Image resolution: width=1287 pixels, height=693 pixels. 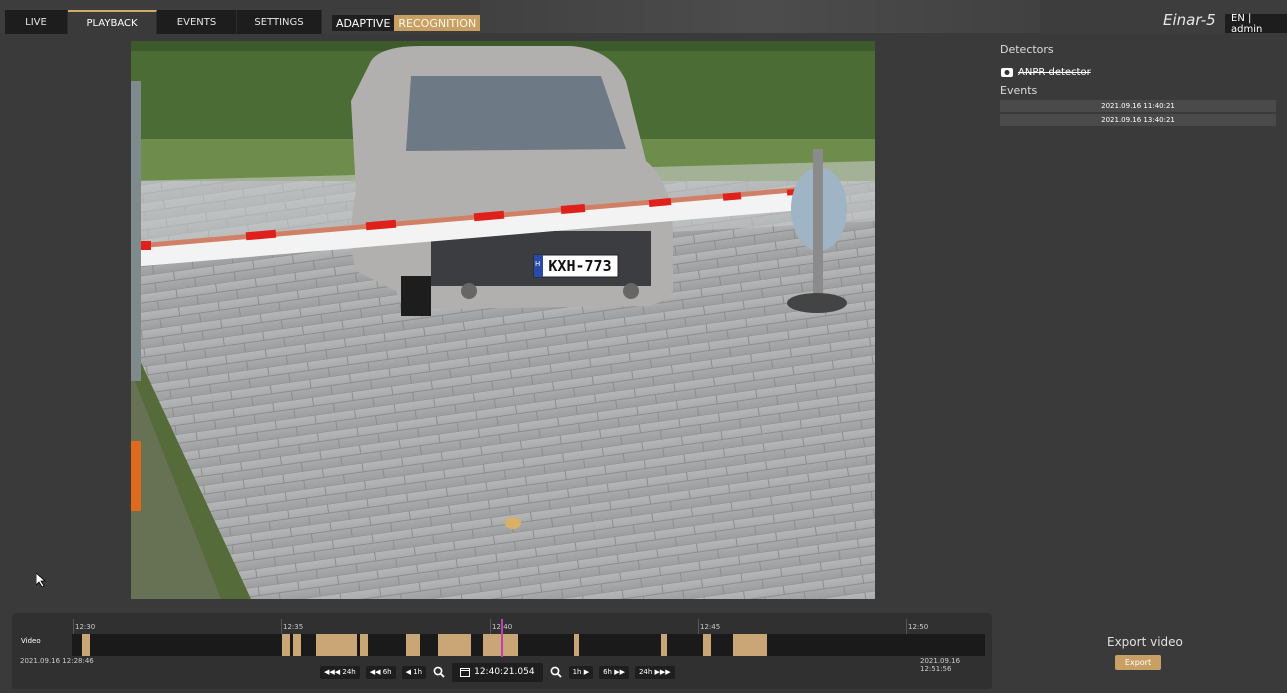 I want to click on zoom-out-icon, so click(x=439, y=672).